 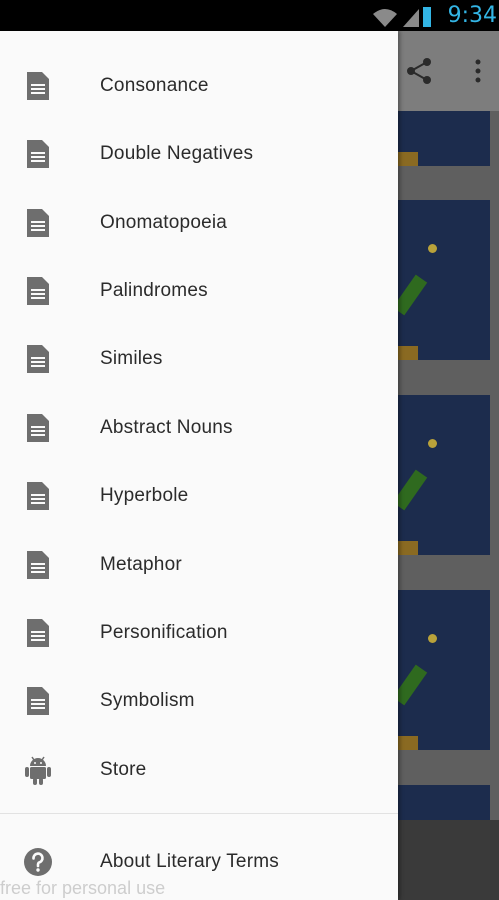 I want to click on share-icon, so click(x=419, y=71).